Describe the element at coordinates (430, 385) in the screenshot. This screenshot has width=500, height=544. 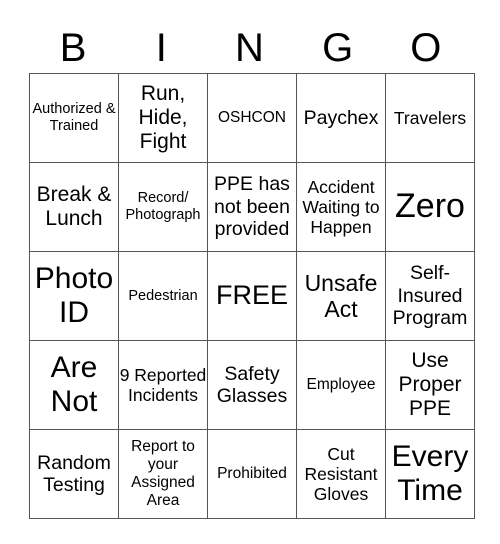
I see `bingo-cell: Use Proper PPE` at that location.